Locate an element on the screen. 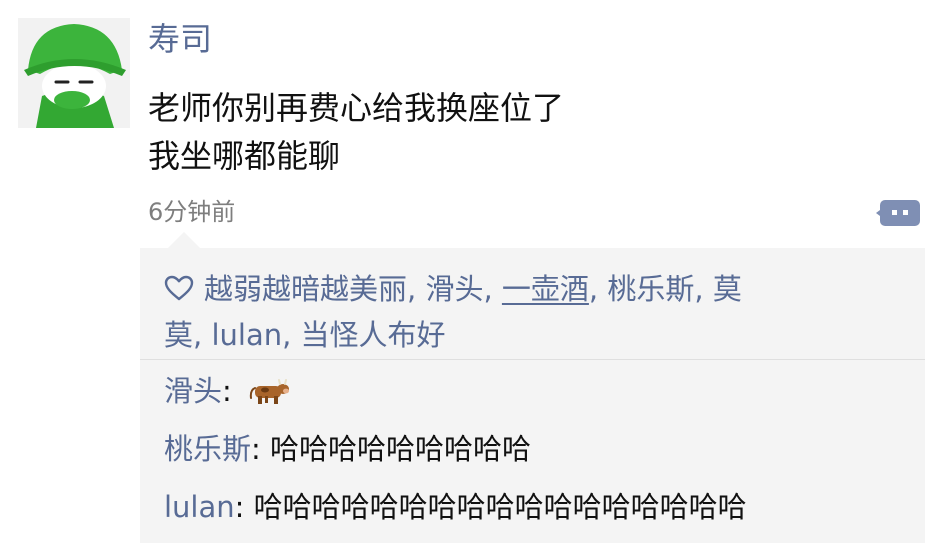 This screenshot has height=543, width=949. username: 寿司 is located at coordinates (180, 39).